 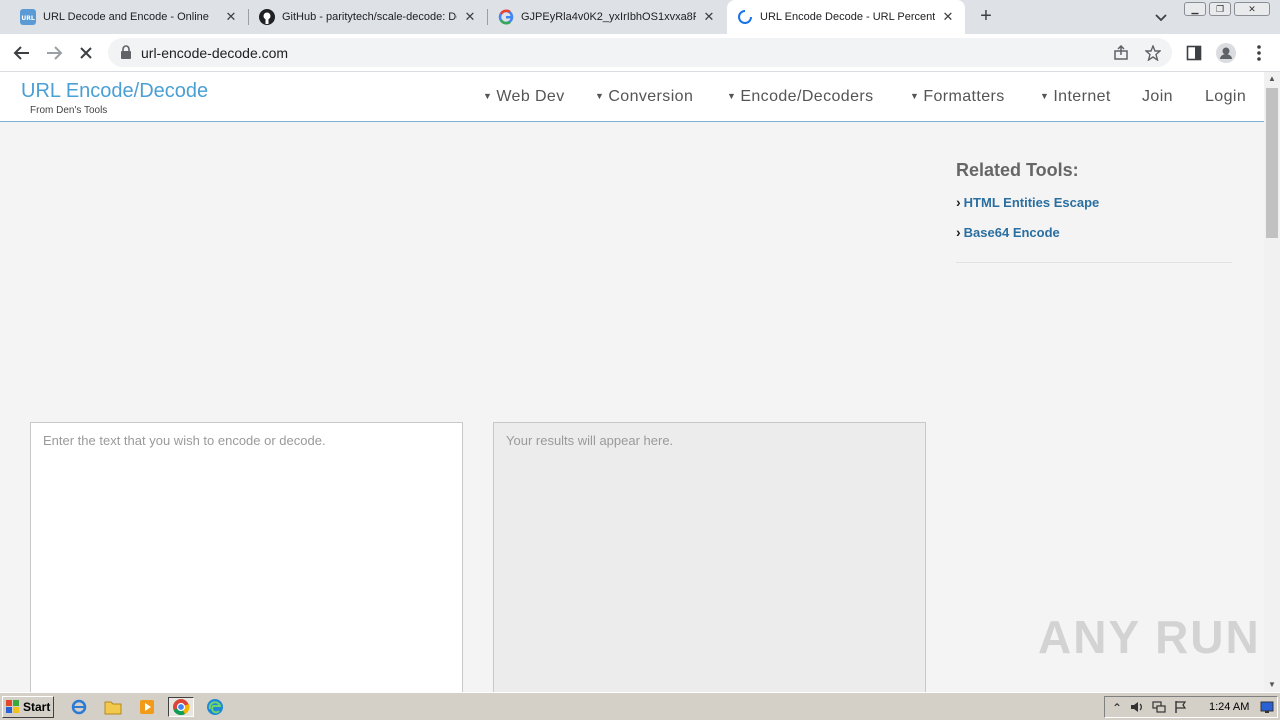 I want to click on site-brand-subtitle: From Den's Tools, so click(x=69, y=110).